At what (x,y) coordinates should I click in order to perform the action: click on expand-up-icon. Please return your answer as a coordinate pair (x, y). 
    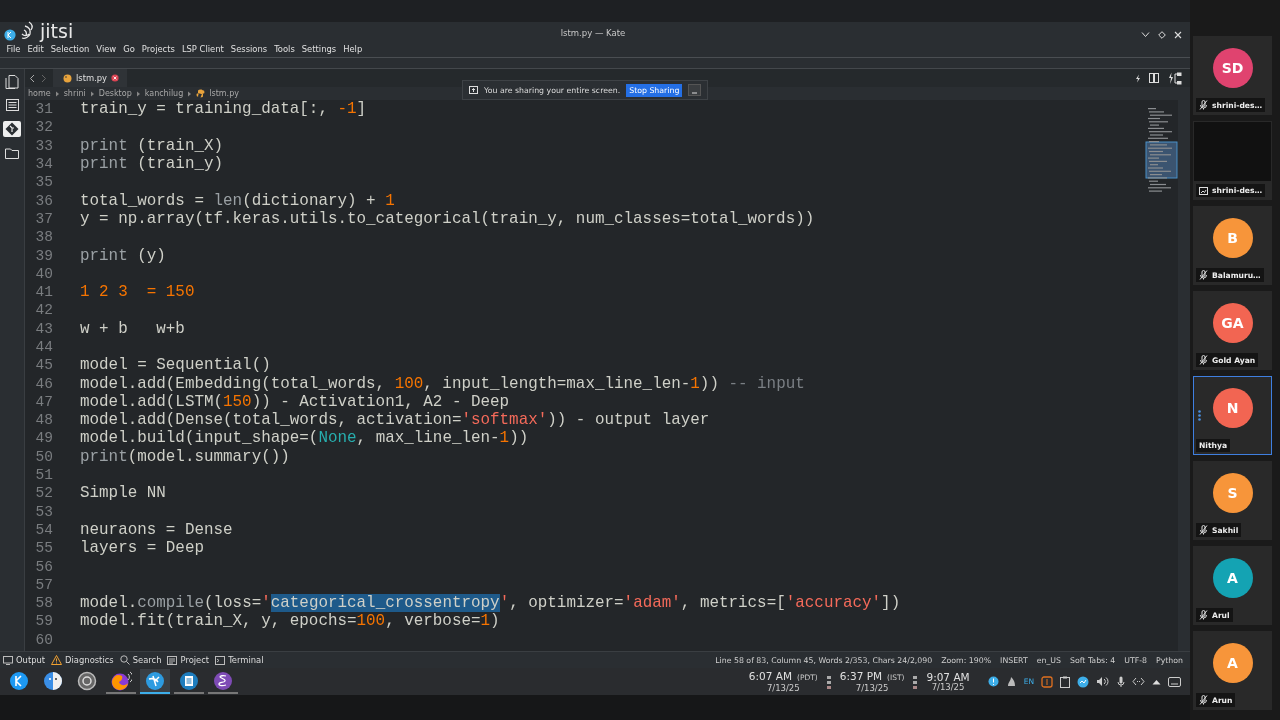
    Looking at the image, I should click on (1156, 681).